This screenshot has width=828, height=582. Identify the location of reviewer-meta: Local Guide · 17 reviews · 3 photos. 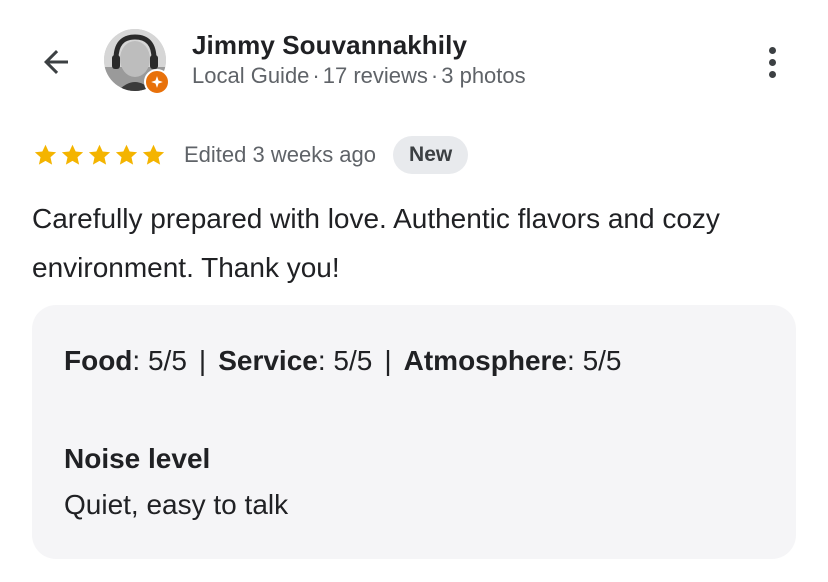
(359, 76).